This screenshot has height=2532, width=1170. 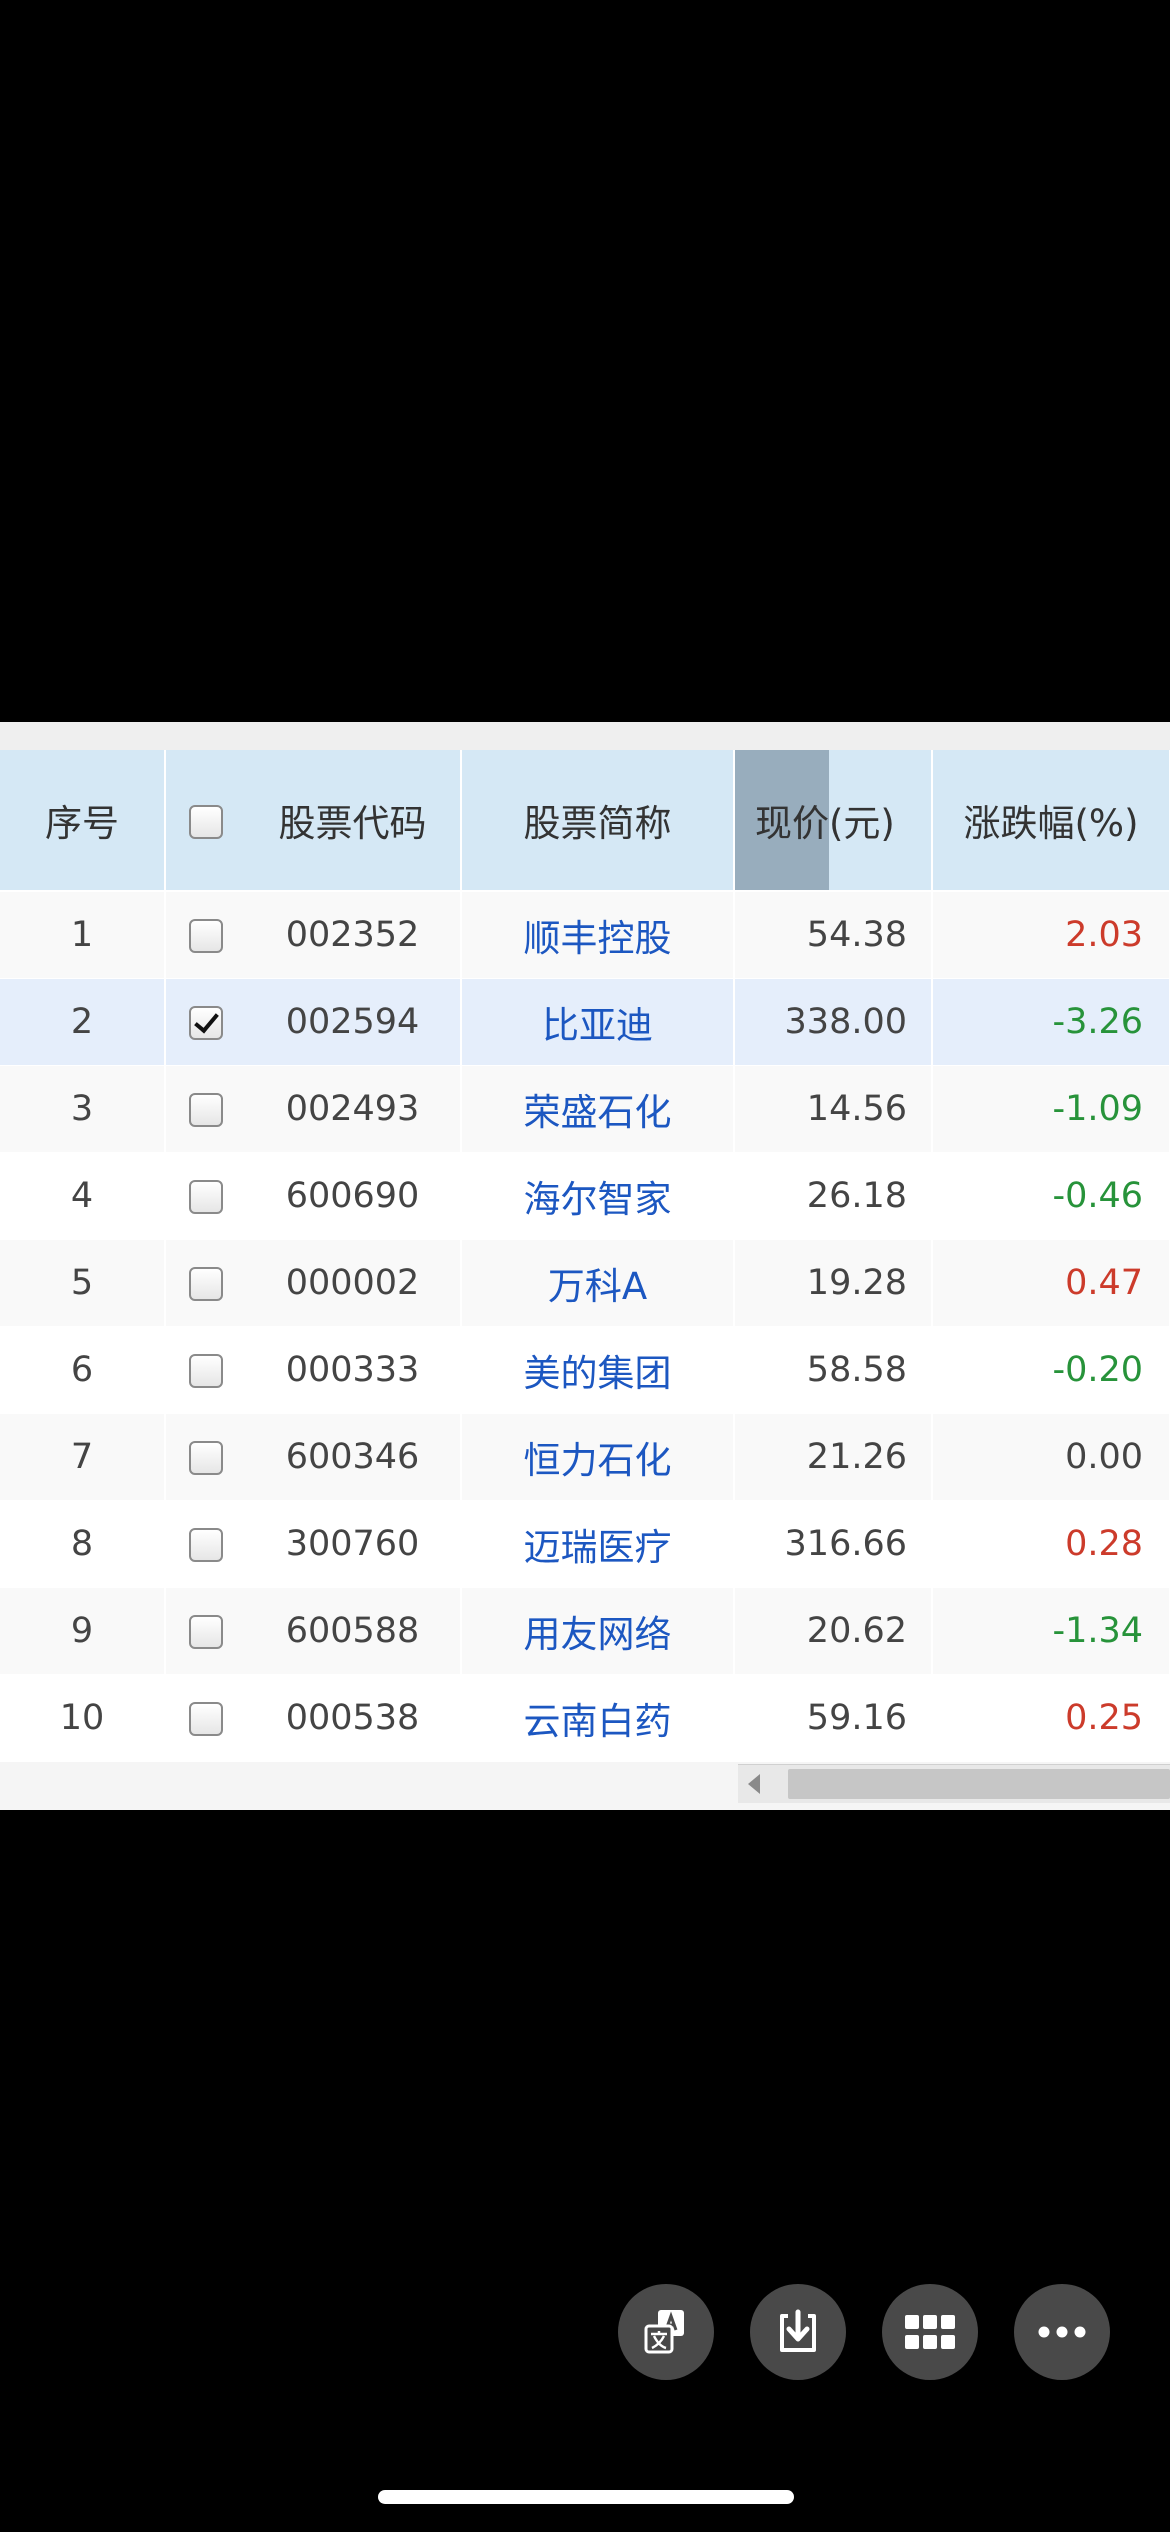 I want to click on cell-change: -0.46, so click(x=1051, y=1196).